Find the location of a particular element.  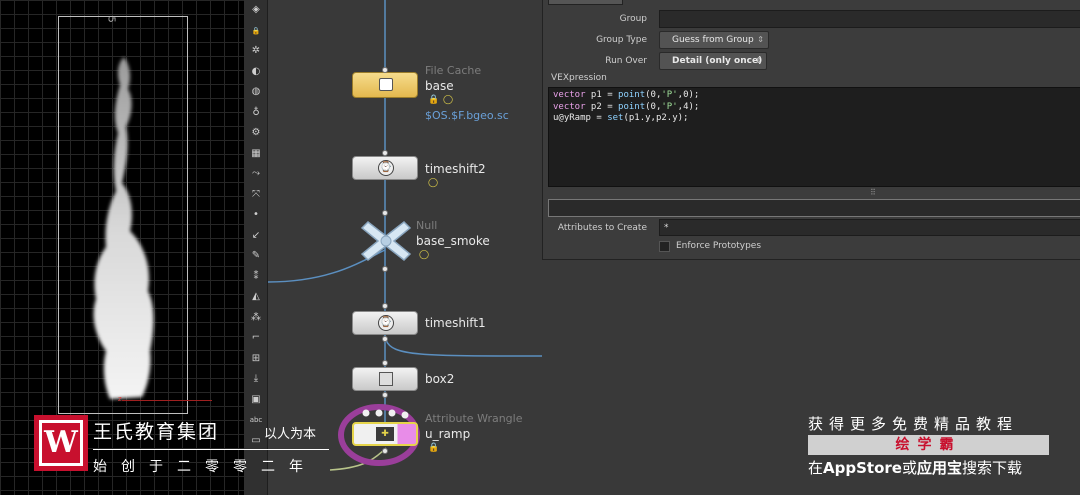

grid-icon: ⊞ is located at coordinates (256, 359).